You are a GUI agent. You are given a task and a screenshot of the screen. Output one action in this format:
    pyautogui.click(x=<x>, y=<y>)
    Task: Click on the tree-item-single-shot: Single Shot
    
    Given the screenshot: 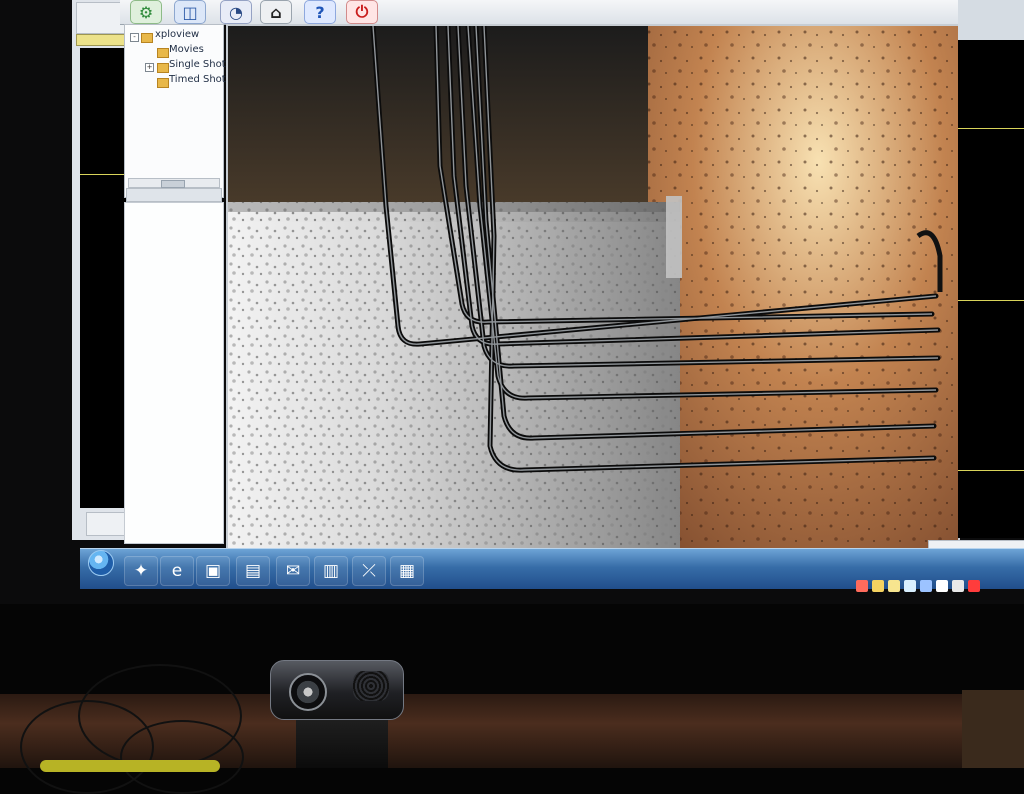 What is the action you would take?
    pyautogui.click(x=197, y=64)
    